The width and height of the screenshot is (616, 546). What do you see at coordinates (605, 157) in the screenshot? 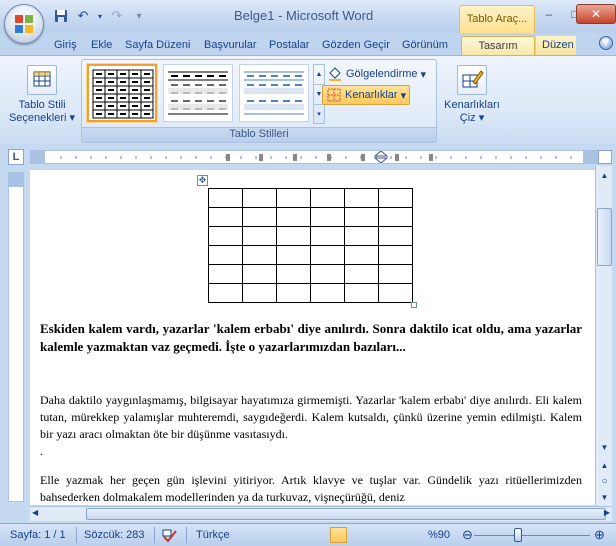
I see `view-ruler-icon` at bounding box center [605, 157].